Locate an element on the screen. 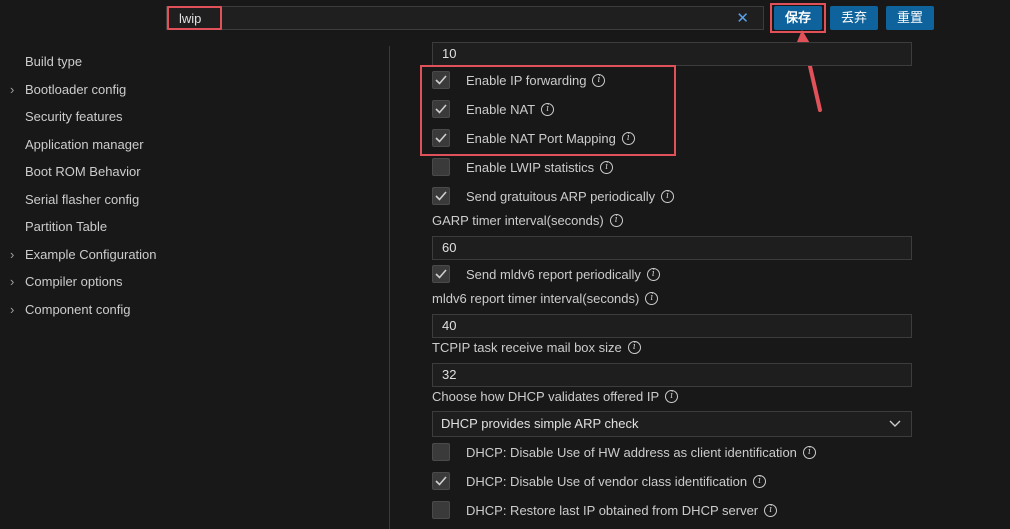 Image resolution: width=1010 pixels, height=529 pixels. sidebar-item-build-type: Build type is located at coordinates (100, 62).